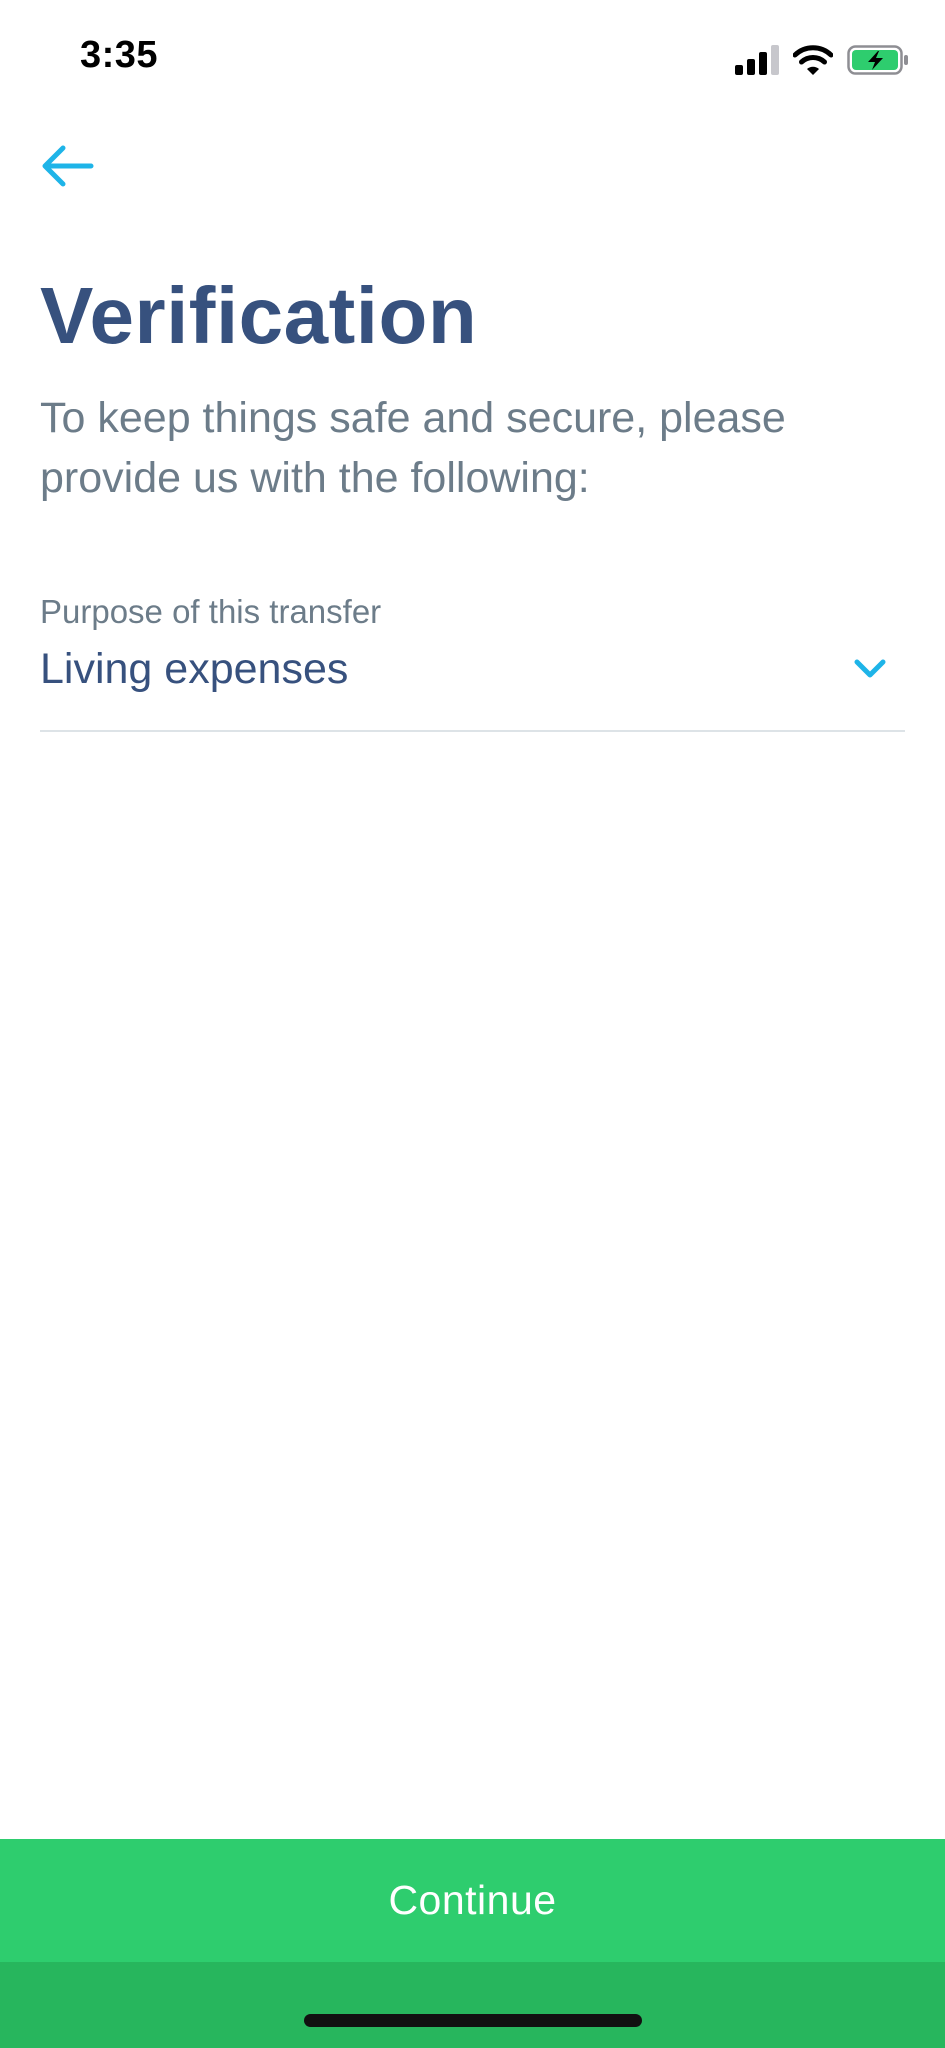 The image size is (945, 2048). What do you see at coordinates (211, 611) in the screenshot?
I see `purpose-label: Purpose of this transfer` at bounding box center [211, 611].